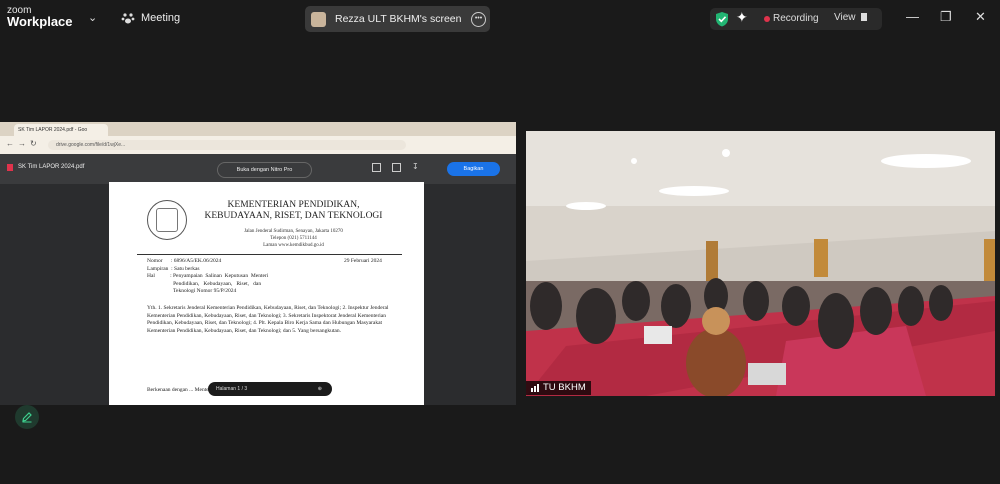  Describe the element at coordinates (363, 261) in the screenshot. I see `letter-date: 29 Februari 2024` at that location.